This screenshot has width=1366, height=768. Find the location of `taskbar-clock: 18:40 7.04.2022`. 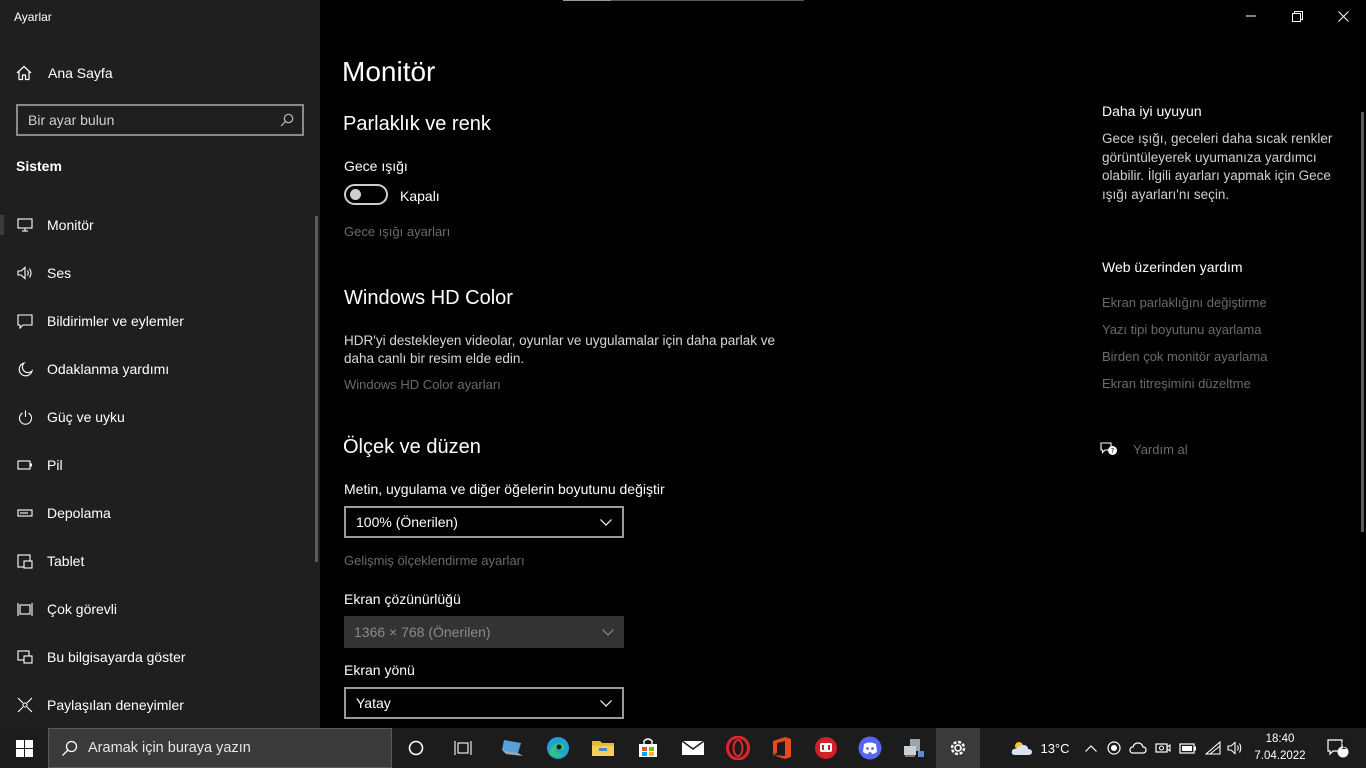

taskbar-clock: 18:40 7.04.2022 is located at coordinates (1280, 748).